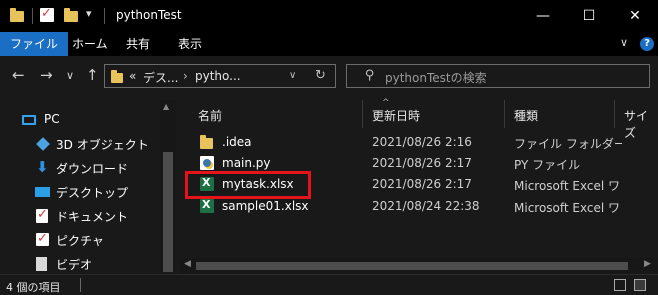  Describe the element at coordinates (248, 185) in the screenshot. I see `highlight-box` at that location.